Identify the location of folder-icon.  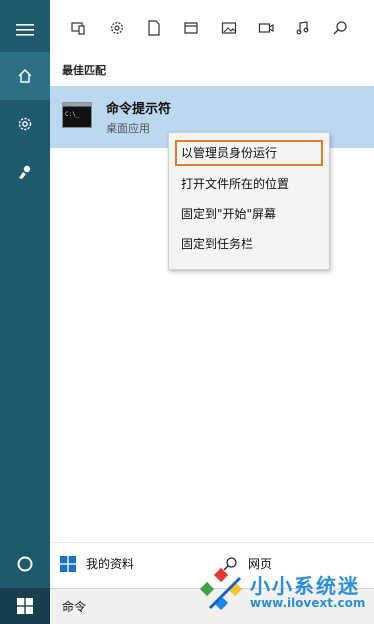
(191, 28).